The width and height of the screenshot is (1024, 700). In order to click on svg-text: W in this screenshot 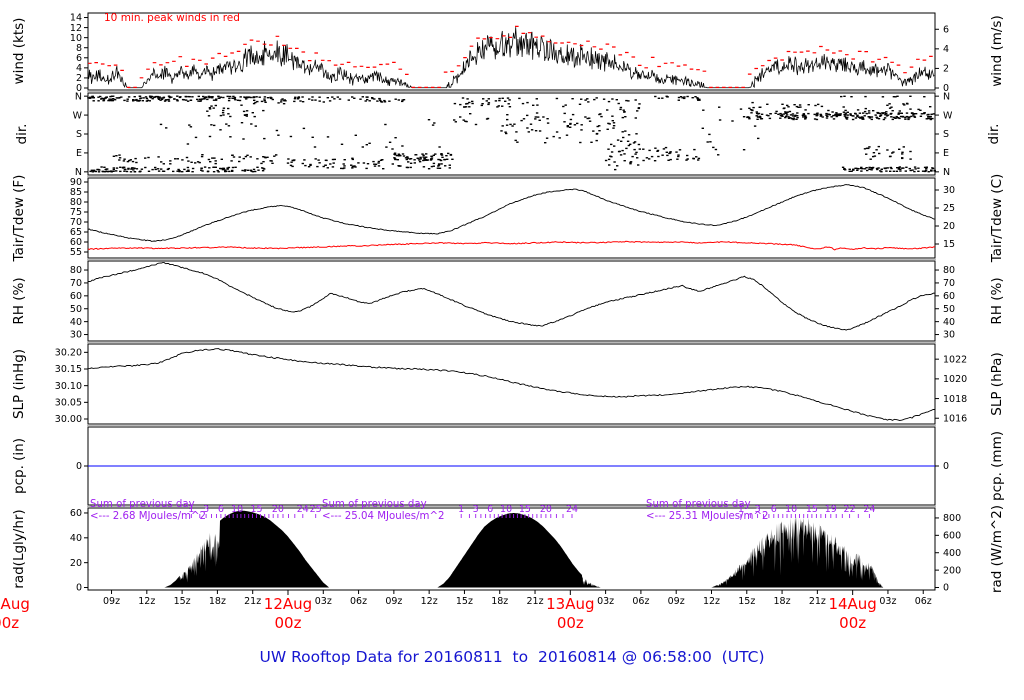, I will do `click(78, 115)`.